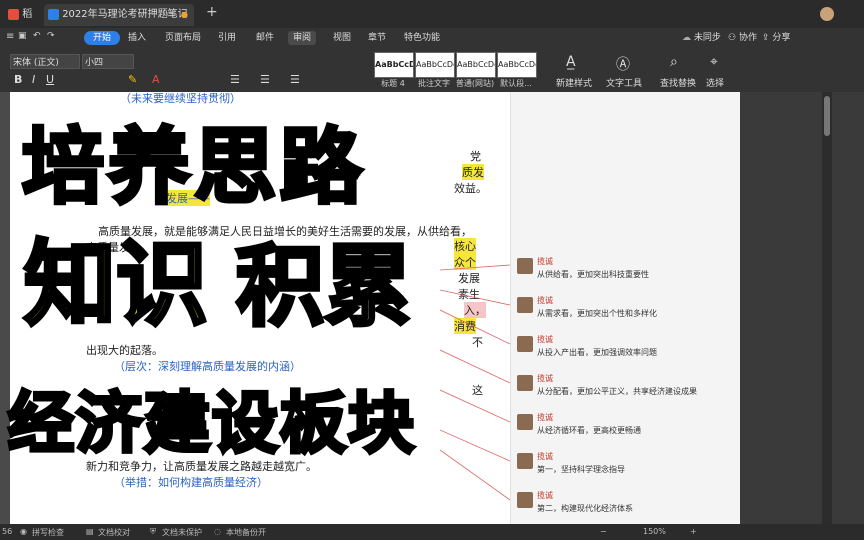 The height and width of the screenshot is (540, 864). What do you see at coordinates (678, 82) in the screenshot?
I see `find-replace-button: 查找替换` at bounding box center [678, 82].